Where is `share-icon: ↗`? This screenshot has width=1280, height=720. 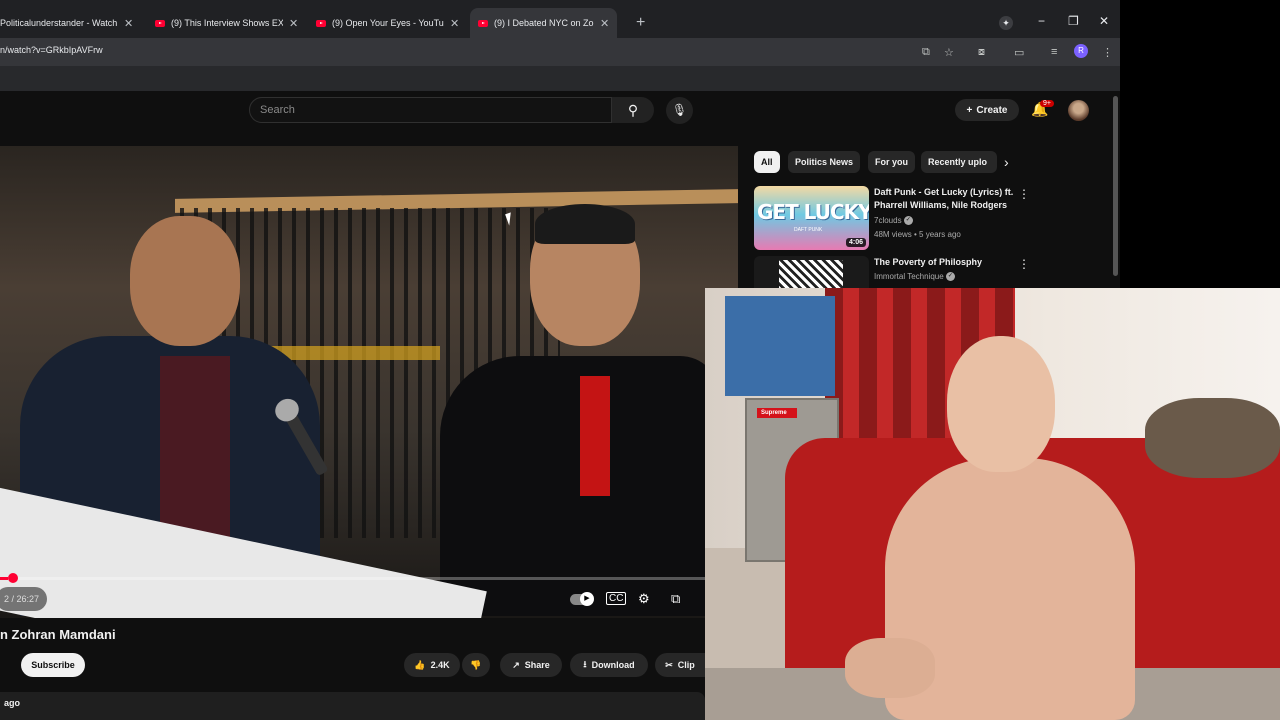 share-icon: ↗ is located at coordinates (516, 664).